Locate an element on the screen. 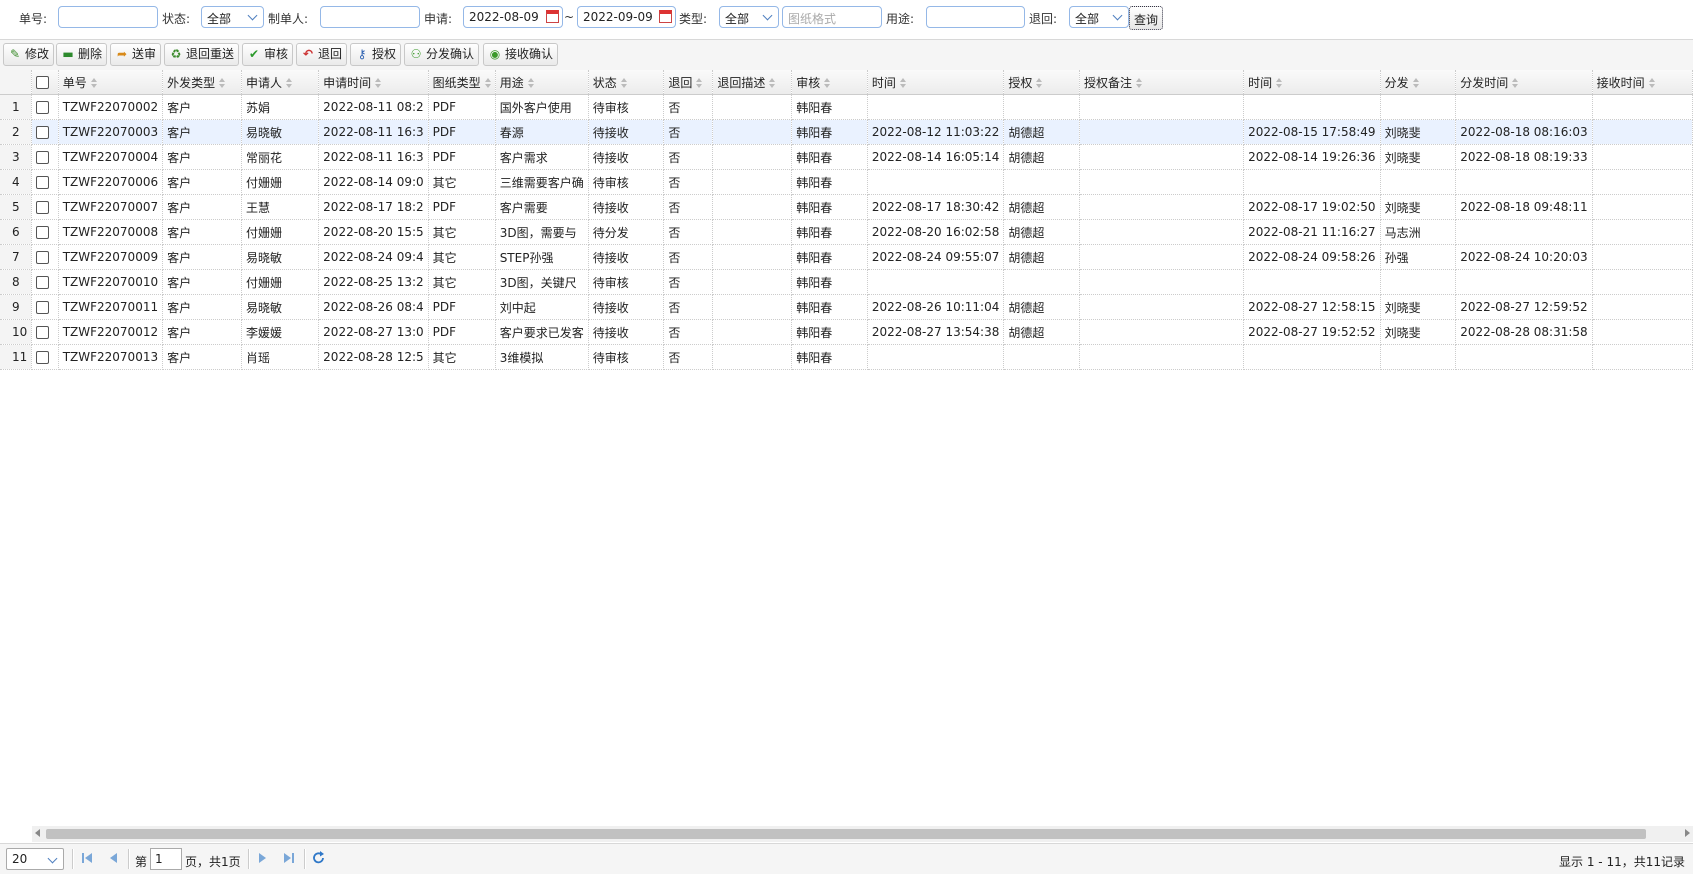 This screenshot has height=874, width=1693. last-page-icon is located at coordinates (289, 858).